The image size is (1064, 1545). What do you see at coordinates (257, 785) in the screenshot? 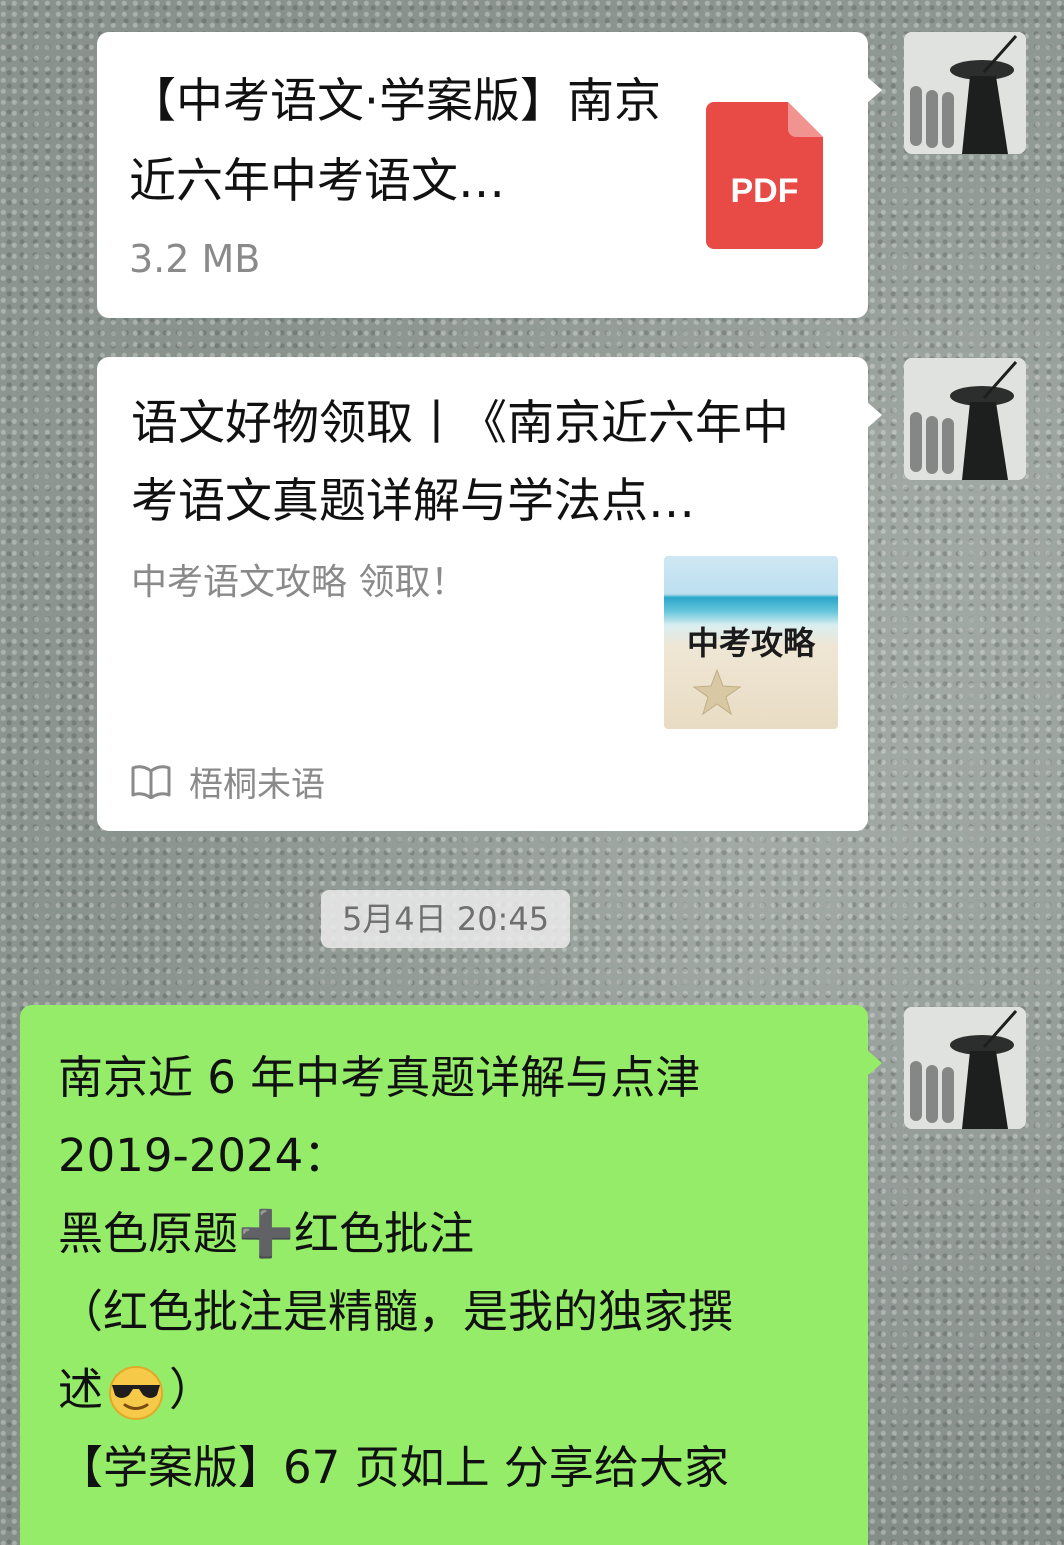
I see `source-name: 梧桐未语` at bounding box center [257, 785].